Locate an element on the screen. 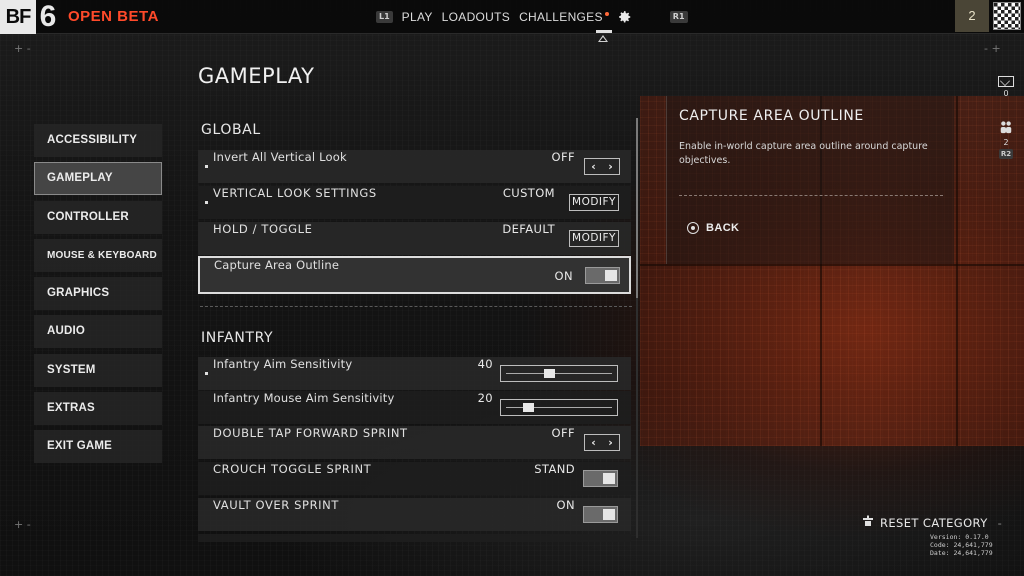 The height and width of the screenshot is (576, 1024). scrollbar-thumb is located at coordinates (637, 208).